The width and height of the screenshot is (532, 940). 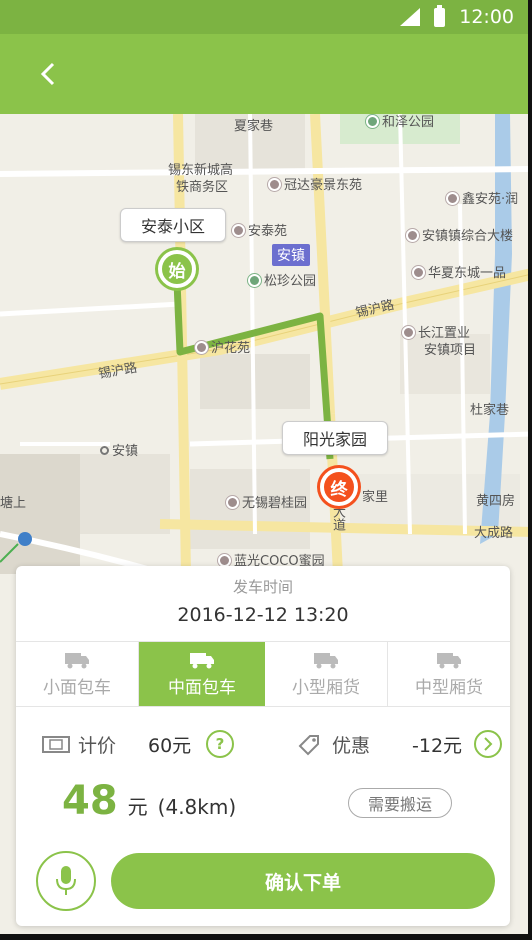 I want to click on chevron-right-icon, so click(x=488, y=744).